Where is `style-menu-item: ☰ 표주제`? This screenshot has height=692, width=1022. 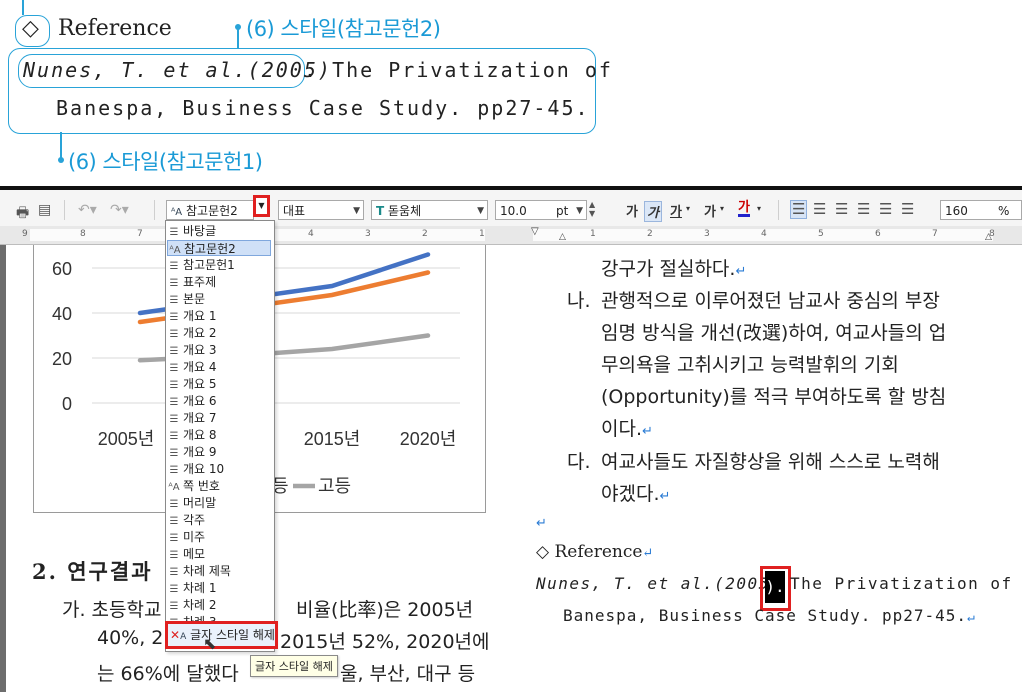
style-menu-item: ☰ 표주제 is located at coordinates (219, 282).